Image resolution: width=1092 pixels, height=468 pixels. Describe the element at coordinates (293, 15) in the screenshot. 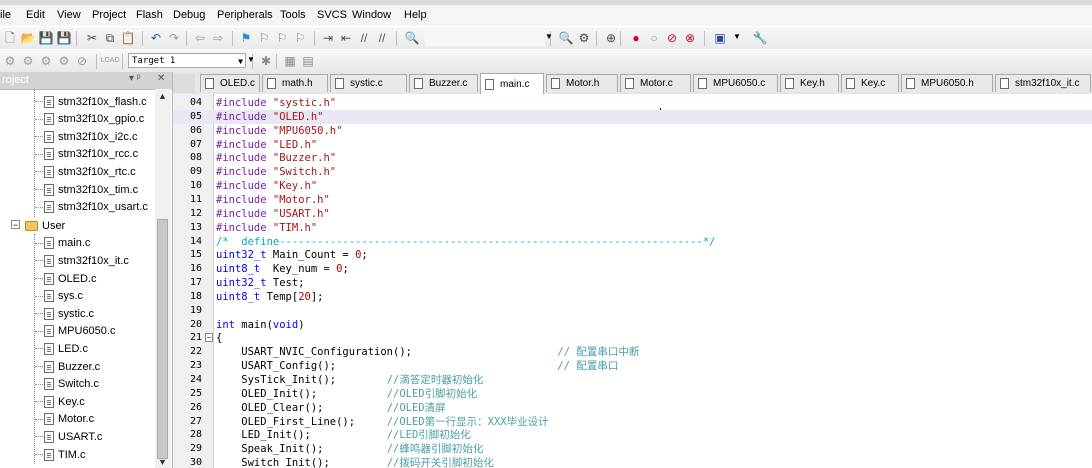

I see `menu-item-tools: Tools` at that location.